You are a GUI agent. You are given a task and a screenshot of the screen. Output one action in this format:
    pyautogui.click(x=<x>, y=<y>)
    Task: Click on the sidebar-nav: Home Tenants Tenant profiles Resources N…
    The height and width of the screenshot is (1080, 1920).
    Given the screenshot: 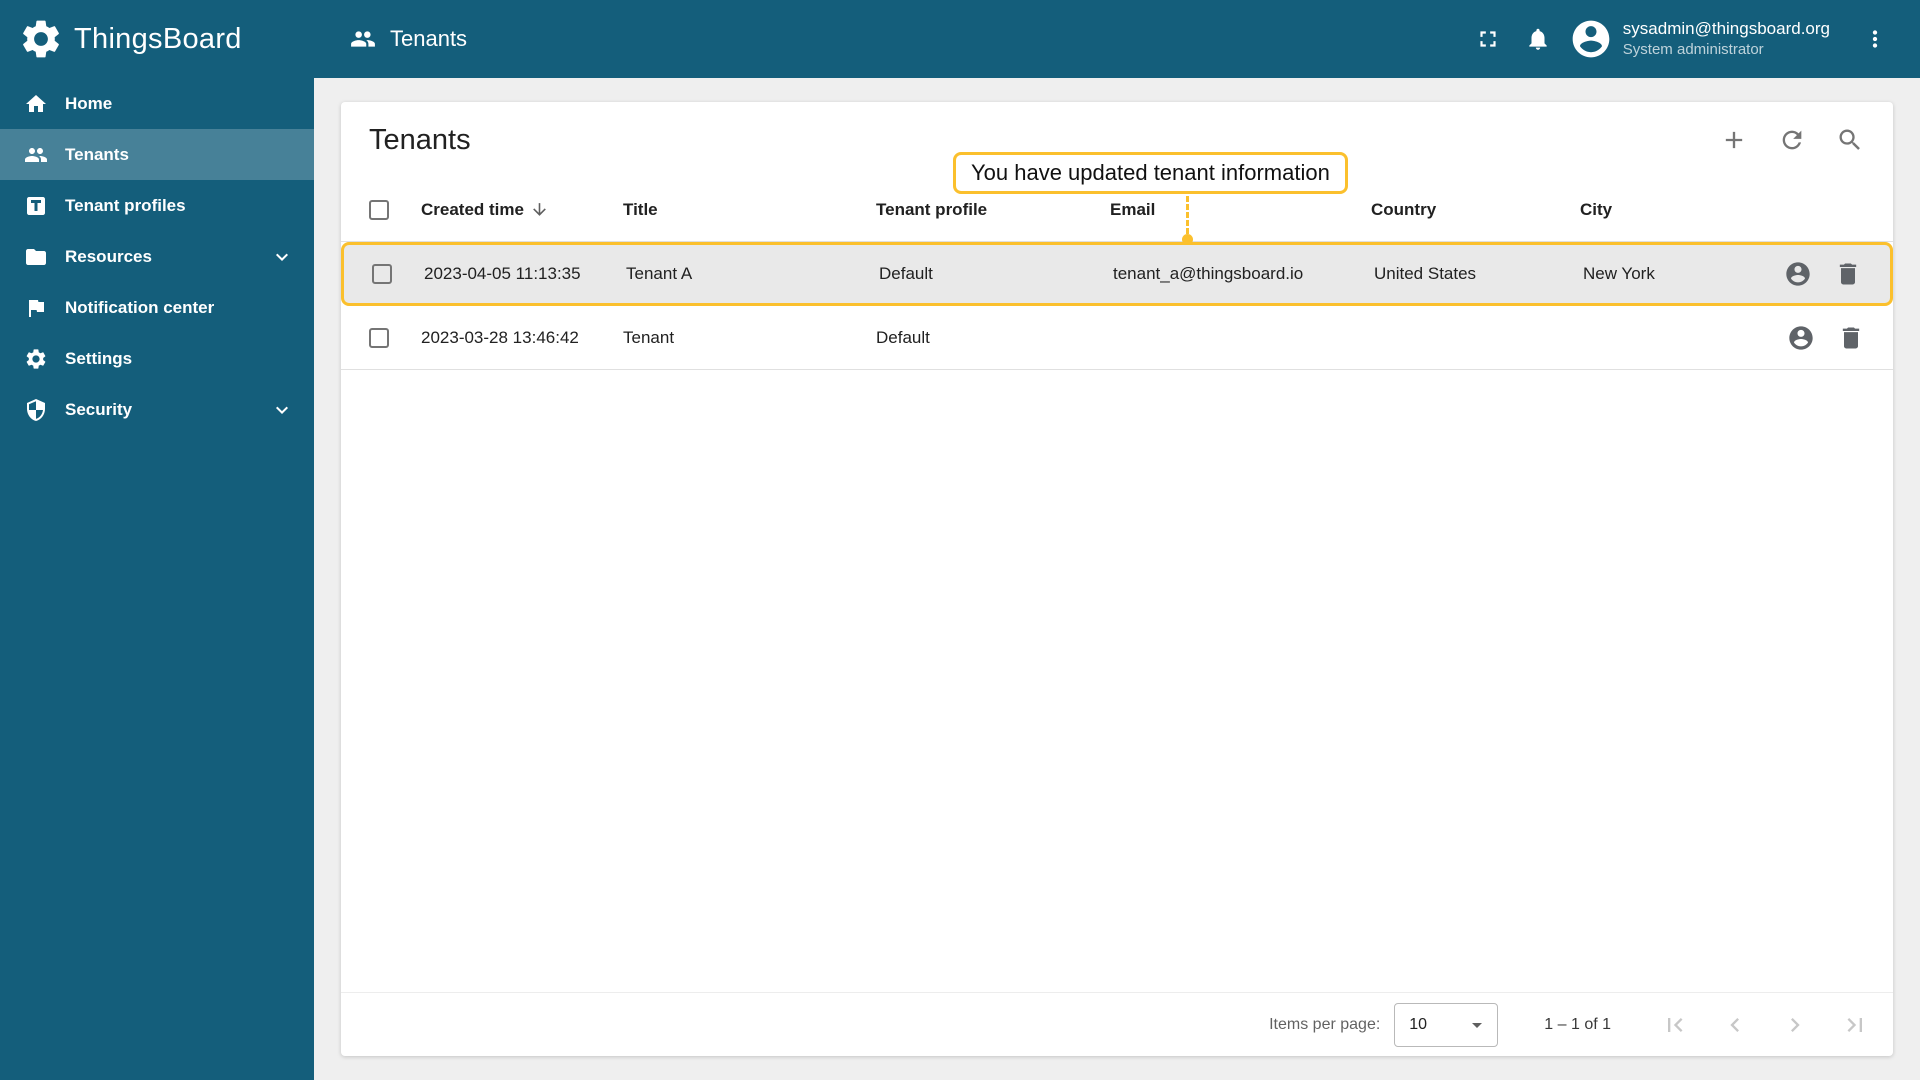 What is the action you would take?
    pyautogui.click(x=157, y=256)
    